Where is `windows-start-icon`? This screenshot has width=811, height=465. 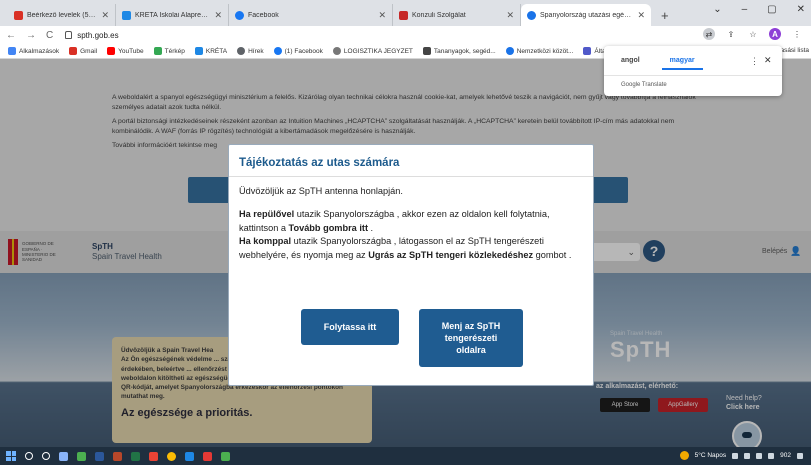 windows-start-icon is located at coordinates (11, 456).